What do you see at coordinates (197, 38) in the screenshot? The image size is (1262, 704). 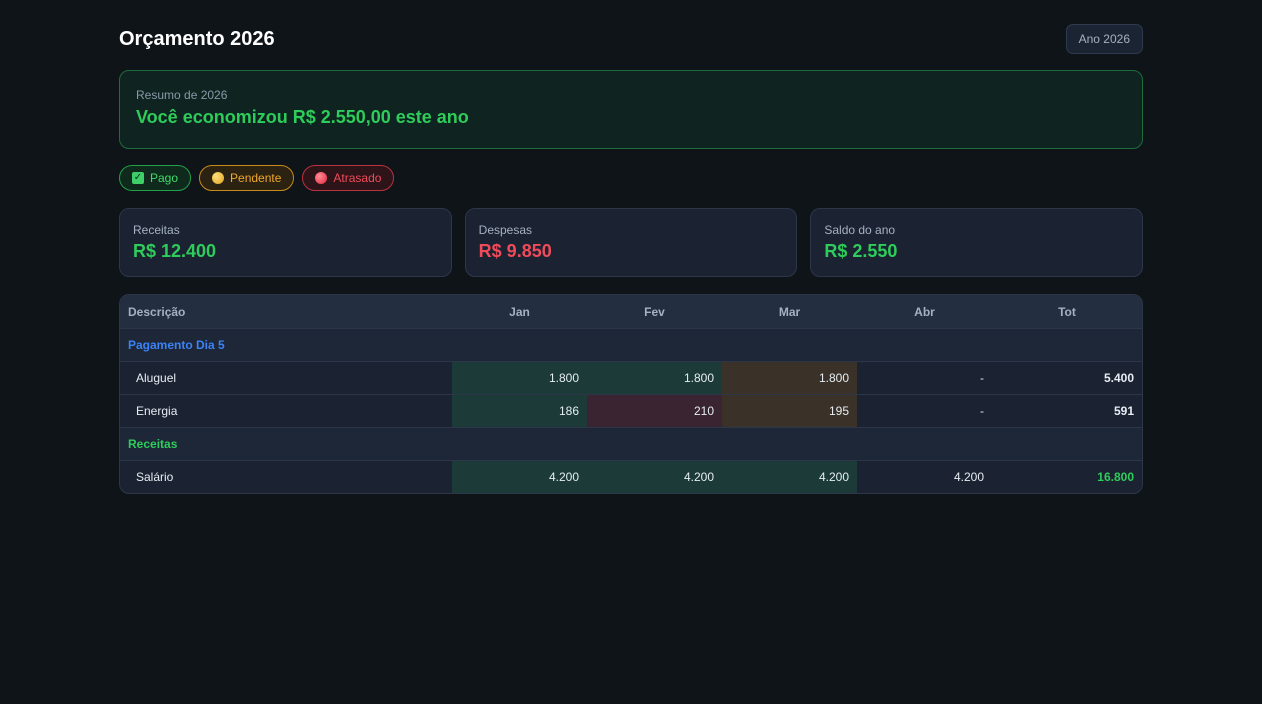 I see `page-title: Orçamento 2026` at bounding box center [197, 38].